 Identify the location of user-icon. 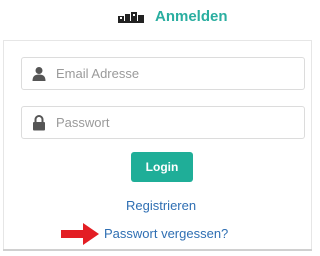
(39, 74).